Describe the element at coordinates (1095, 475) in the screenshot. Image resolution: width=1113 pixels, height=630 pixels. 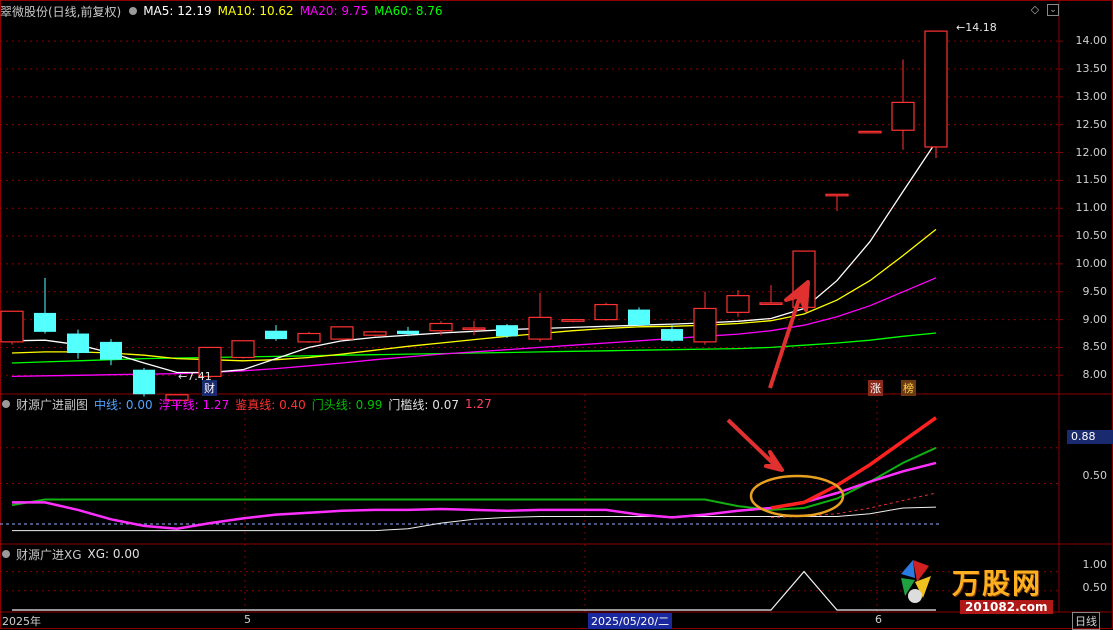
I see `sub1-axis-mid: 0.50` at that location.